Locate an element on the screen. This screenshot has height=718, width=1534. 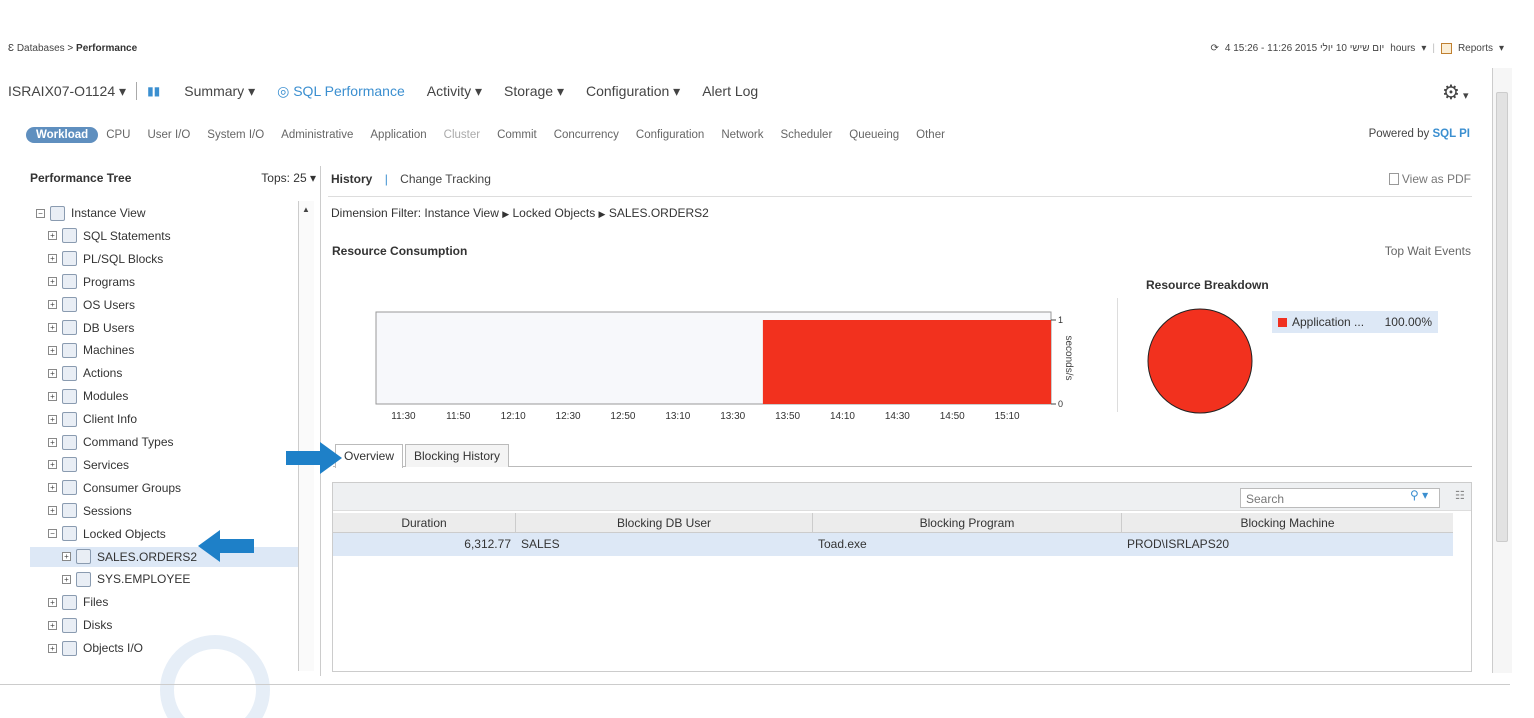
filter-instance-view: Instance View is located at coordinates (461, 213).